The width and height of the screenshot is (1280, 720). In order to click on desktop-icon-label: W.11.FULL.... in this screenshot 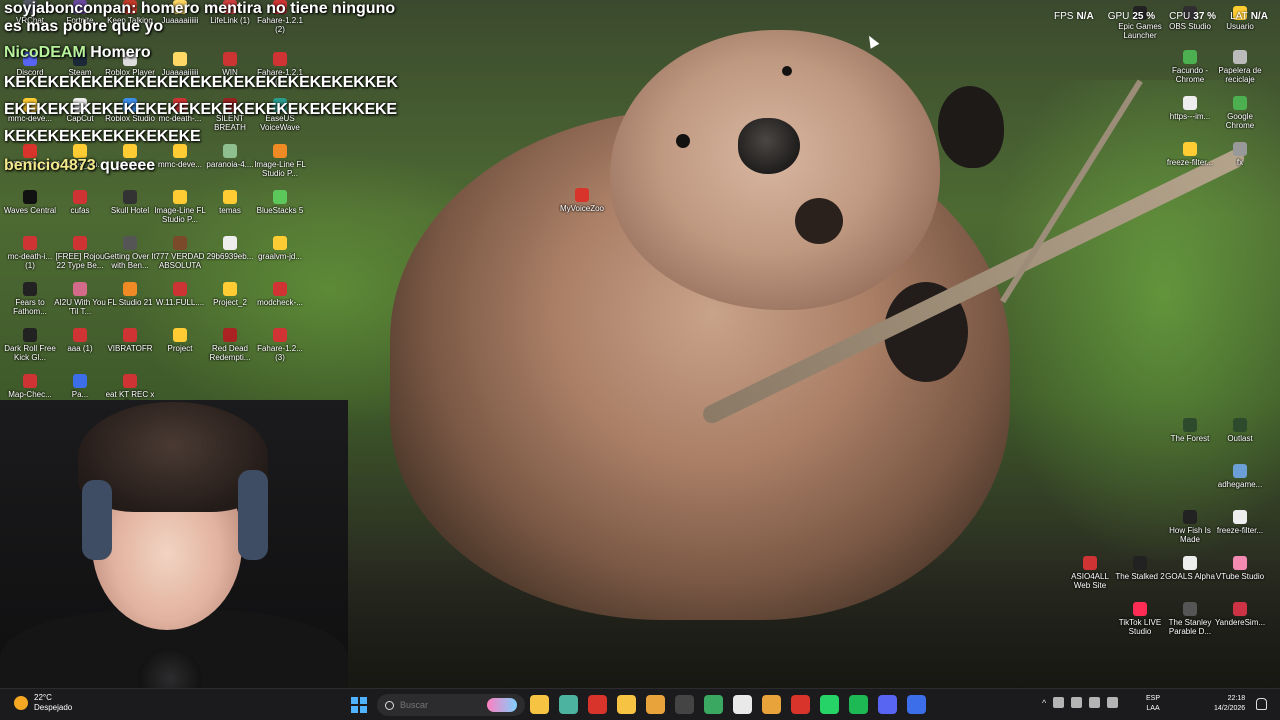, I will do `click(180, 302)`.